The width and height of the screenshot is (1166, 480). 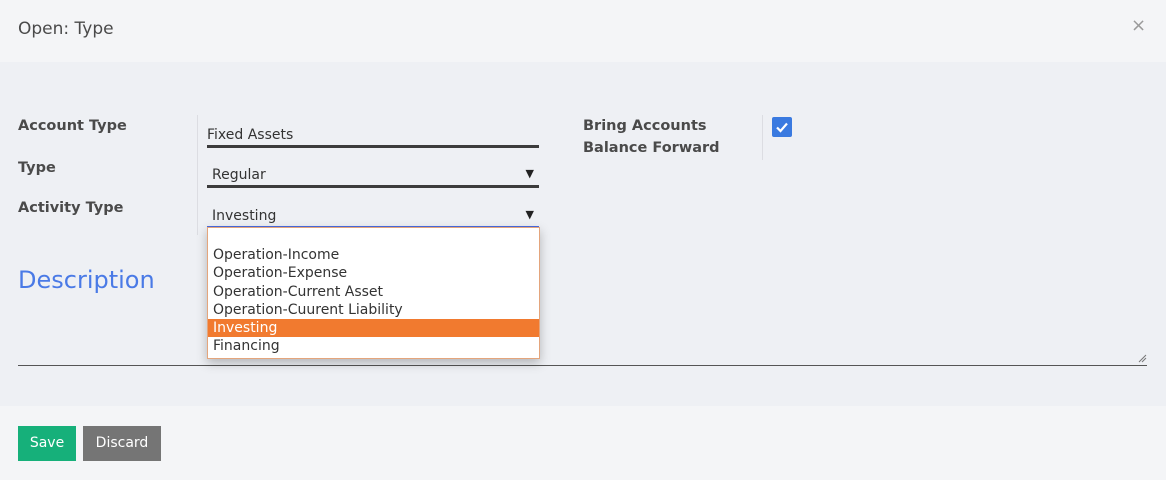 I want to click on description-title: Description, so click(x=86, y=280).